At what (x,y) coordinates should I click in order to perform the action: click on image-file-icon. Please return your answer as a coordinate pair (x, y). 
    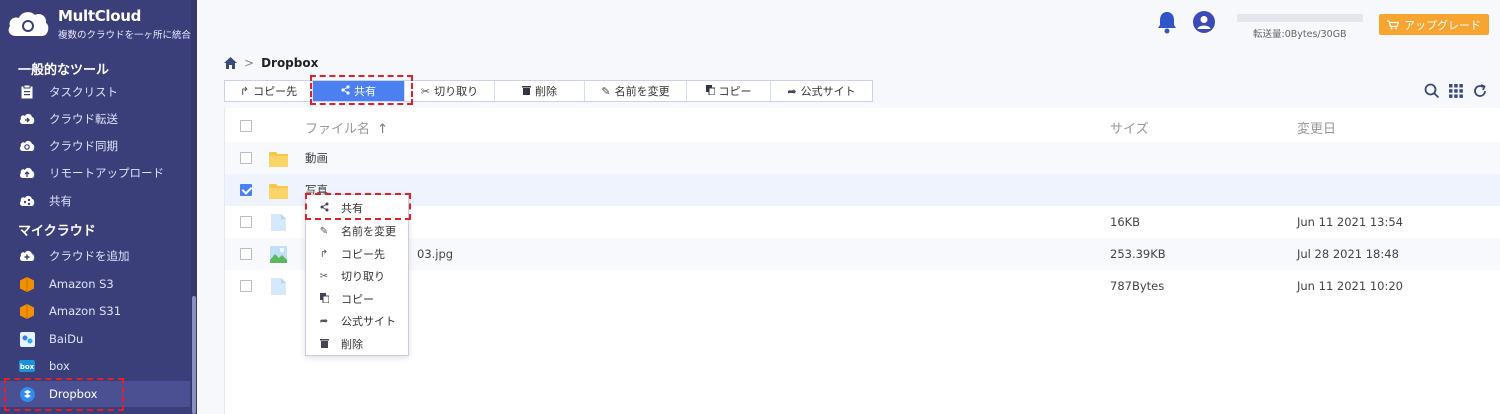
    Looking at the image, I should click on (278, 254).